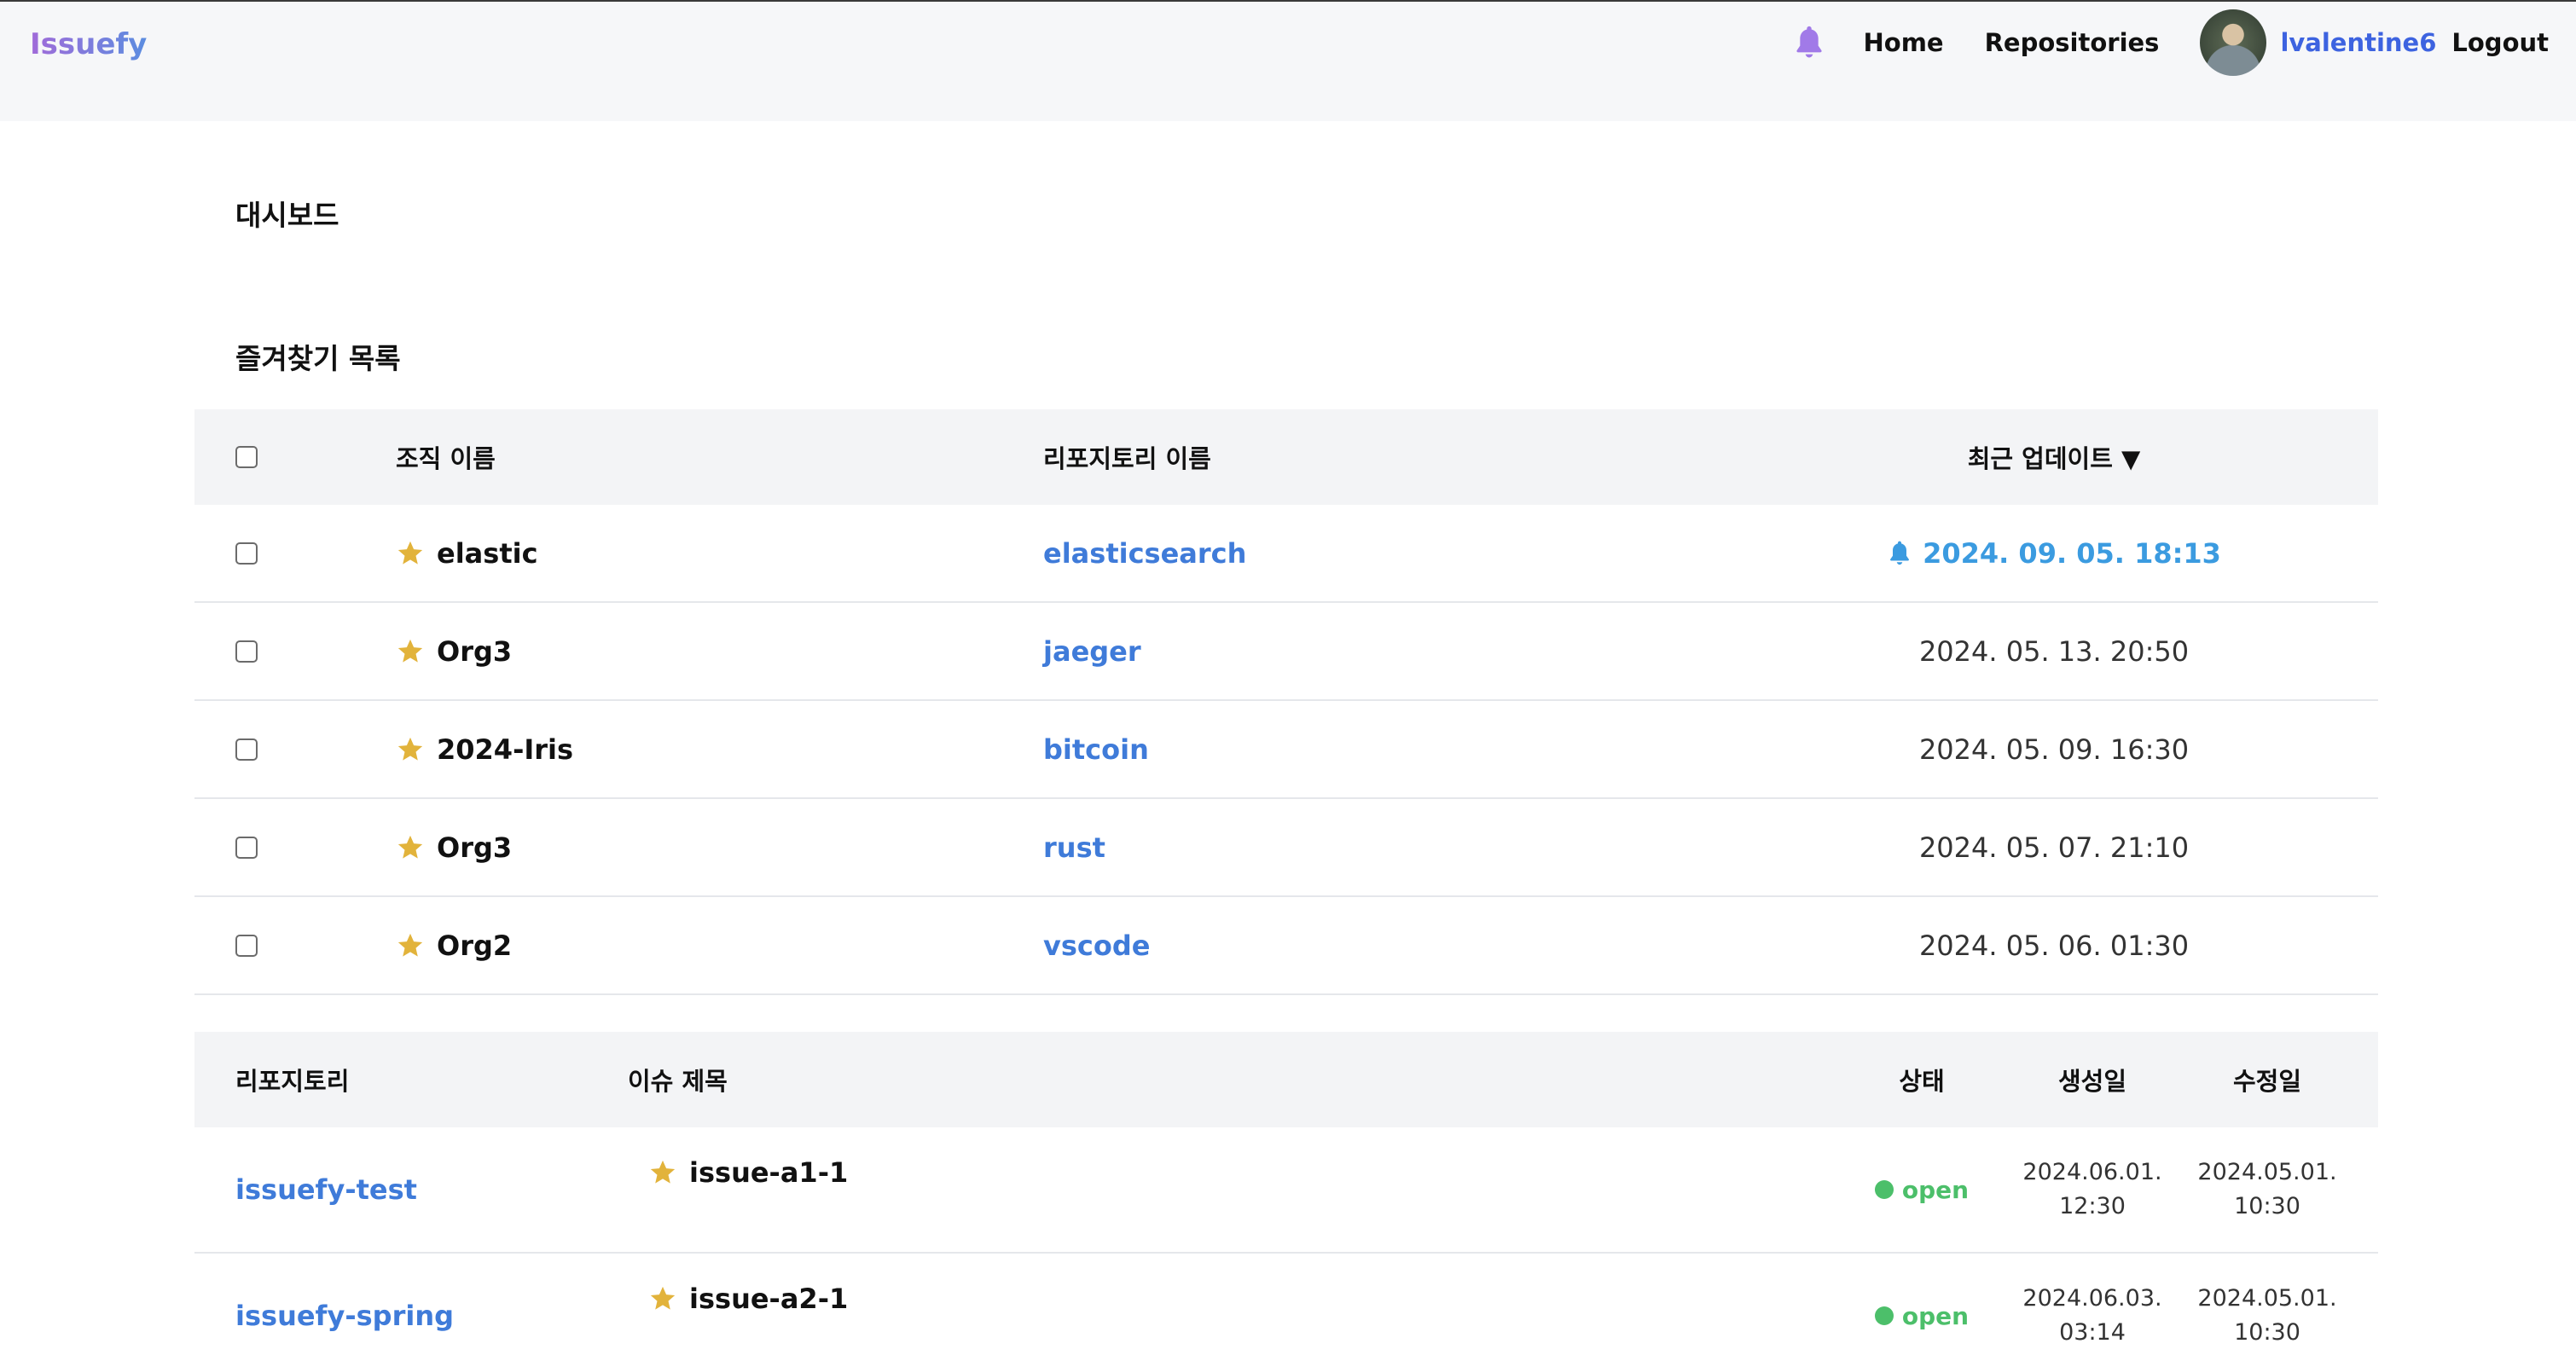 The height and width of the screenshot is (1361, 2576). I want to click on table-row: Org3 rust 2024. 05. 07. 21:10, so click(1286, 848).